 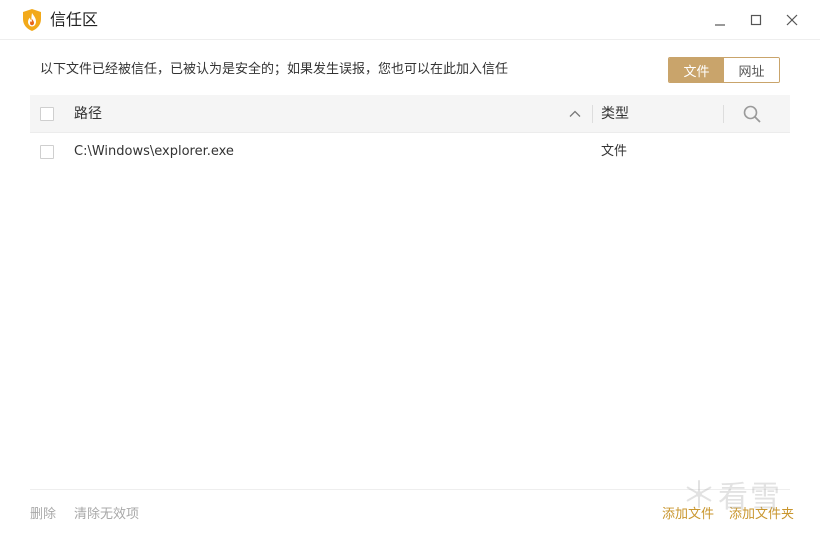 I want to click on column-header-path: 路径, so click(x=88, y=114).